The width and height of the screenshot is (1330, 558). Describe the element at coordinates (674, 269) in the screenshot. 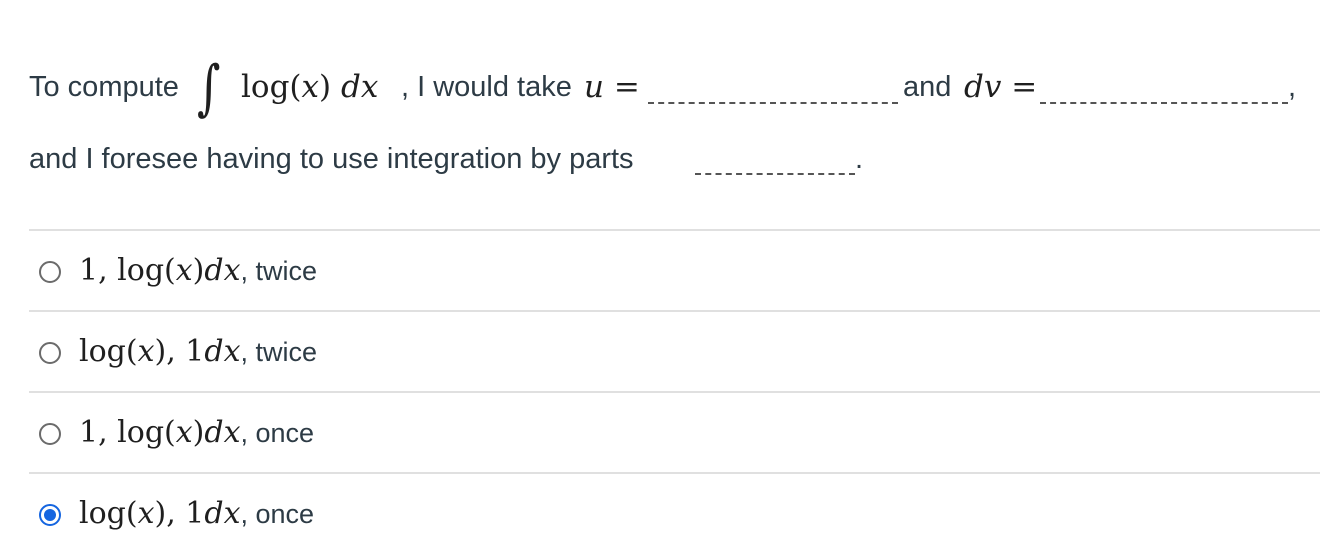

I see `answer-option-1: 1, log(x)dx, twice` at that location.